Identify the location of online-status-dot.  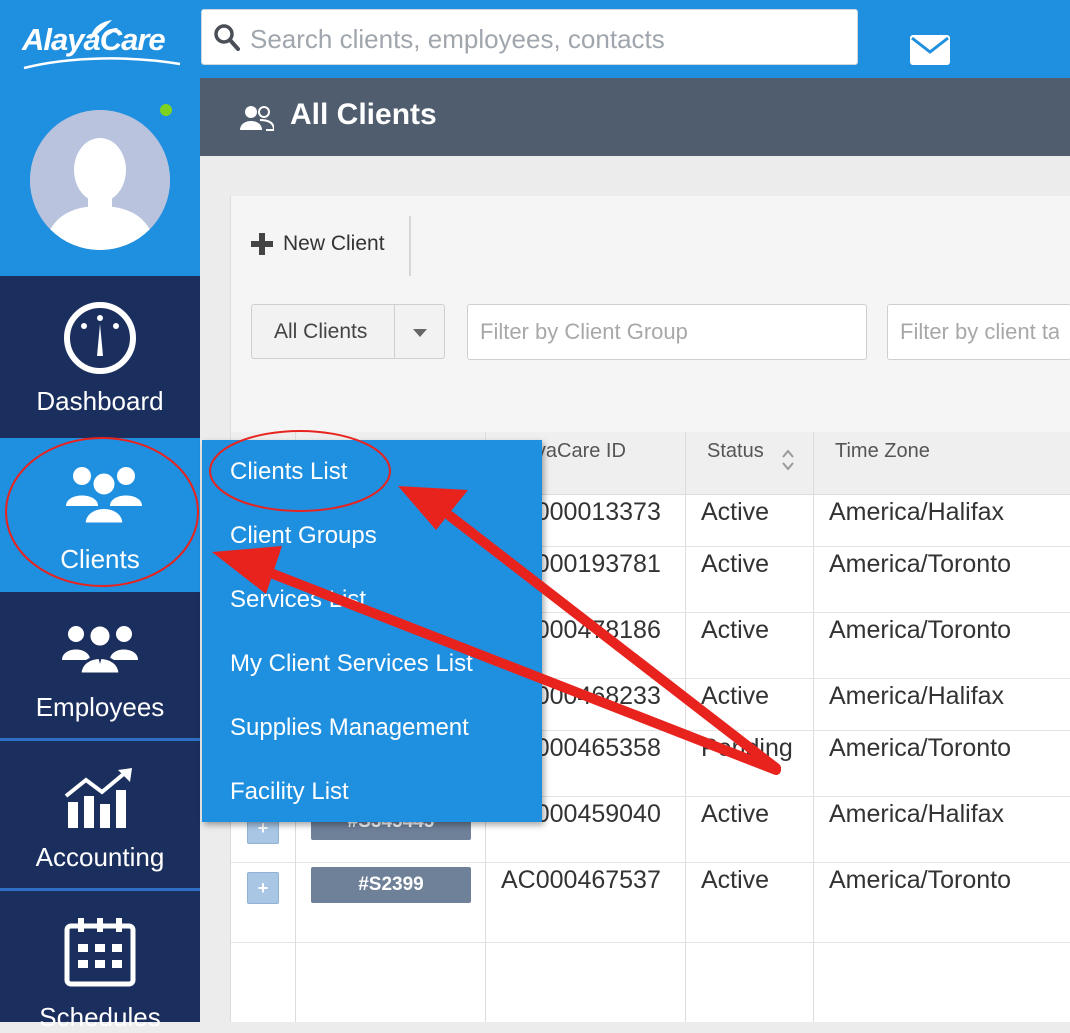
(166, 110).